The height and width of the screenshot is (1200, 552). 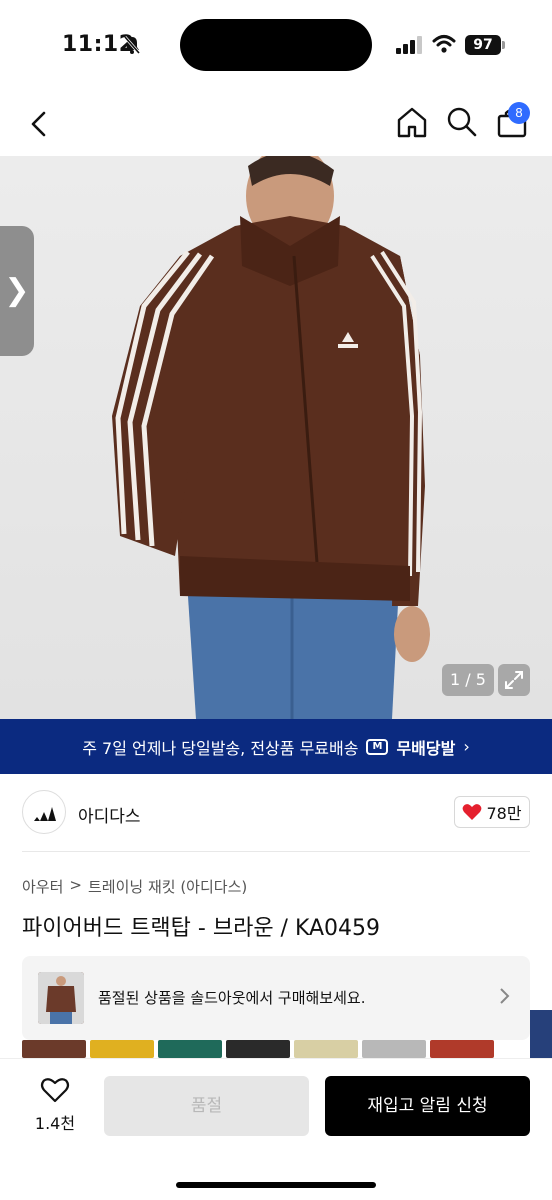 I want to click on battery-indicator: 97, so click(x=483, y=45).